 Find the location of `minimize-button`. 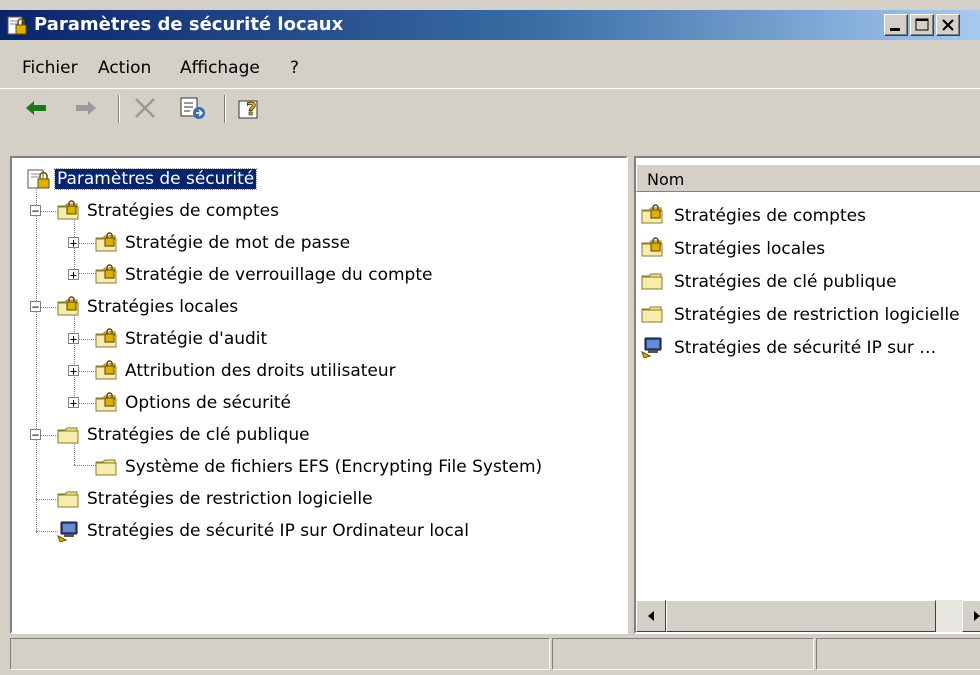

minimize-button is located at coordinates (896, 25).